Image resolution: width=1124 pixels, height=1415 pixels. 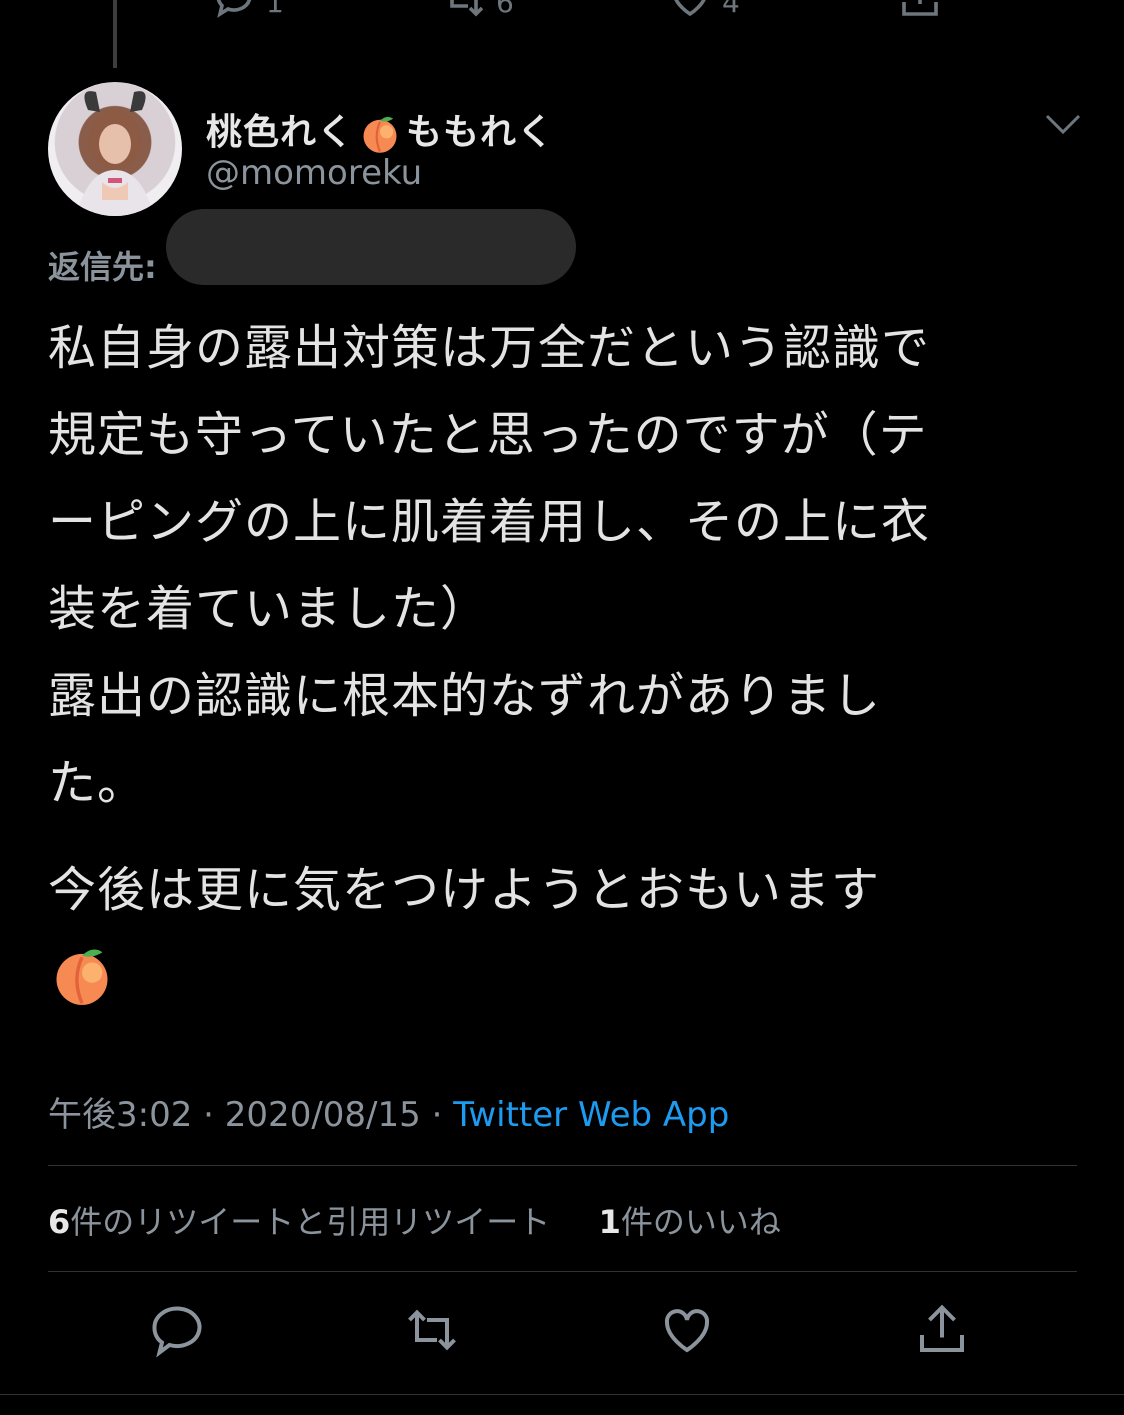 What do you see at coordinates (269, 609) in the screenshot?
I see `tweet-line: 装を着ていました）` at bounding box center [269, 609].